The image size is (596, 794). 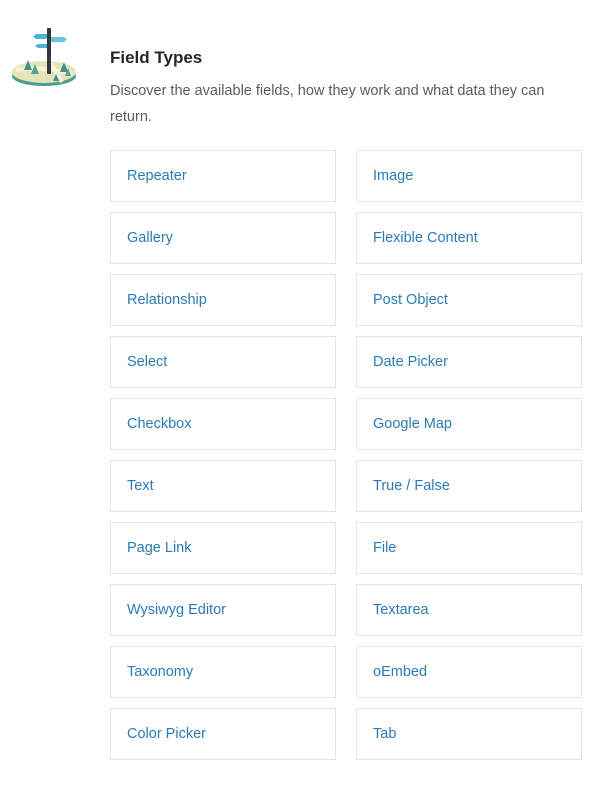 I want to click on section-title: Field Types, so click(x=156, y=57).